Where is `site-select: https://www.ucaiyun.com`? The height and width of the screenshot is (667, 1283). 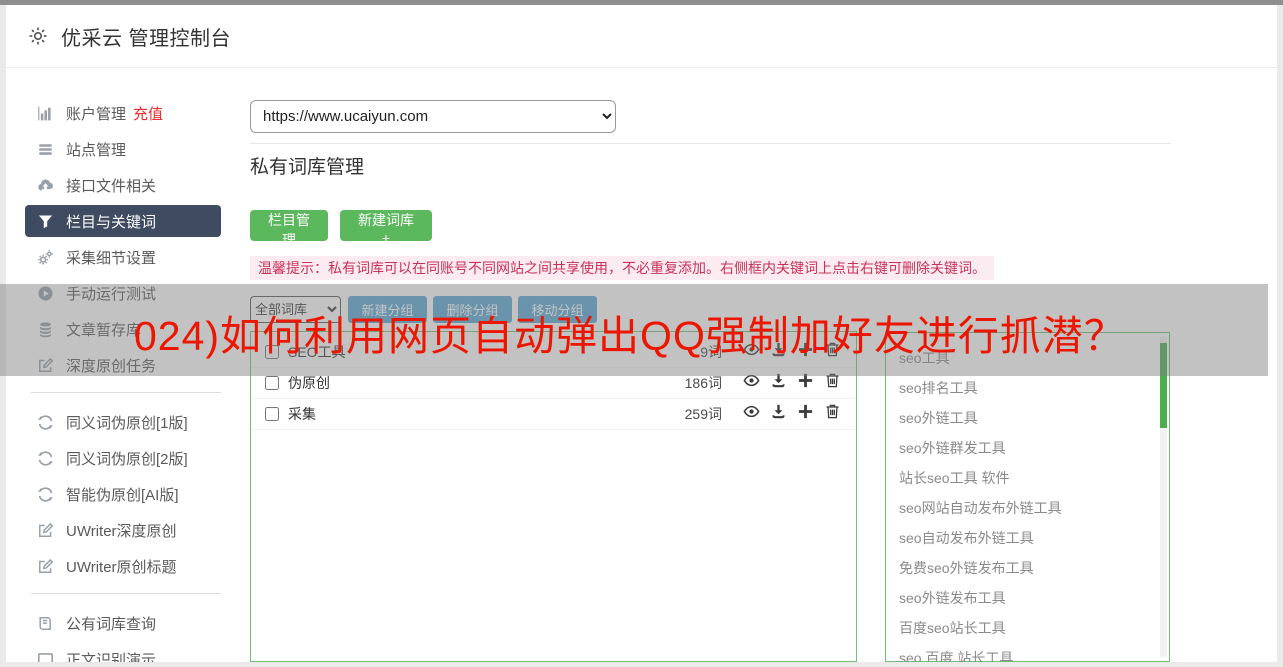 site-select: https://www.ucaiyun.com is located at coordinates (433, 116).